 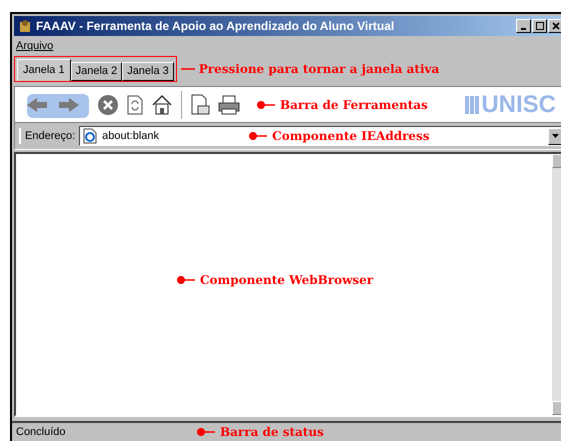 I want to click on close-icon, so click(x=556, y=26).